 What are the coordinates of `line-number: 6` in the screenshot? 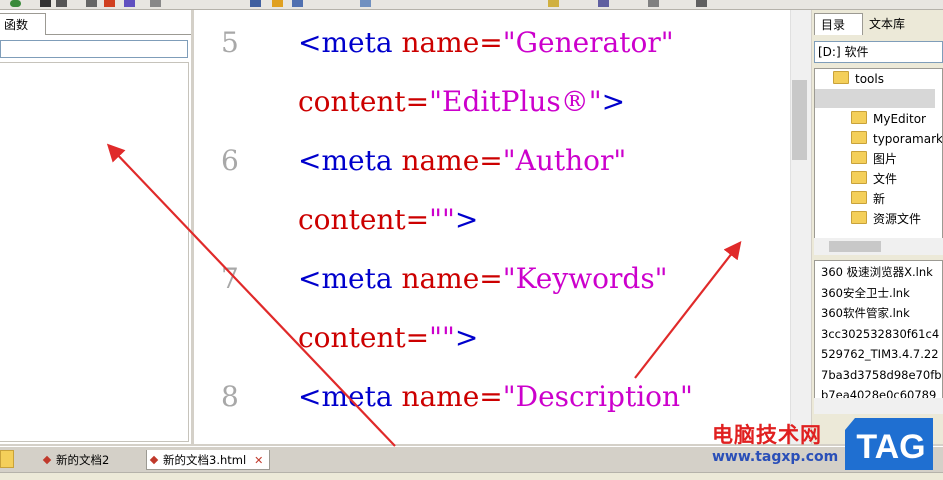 It's located at (230, 160).